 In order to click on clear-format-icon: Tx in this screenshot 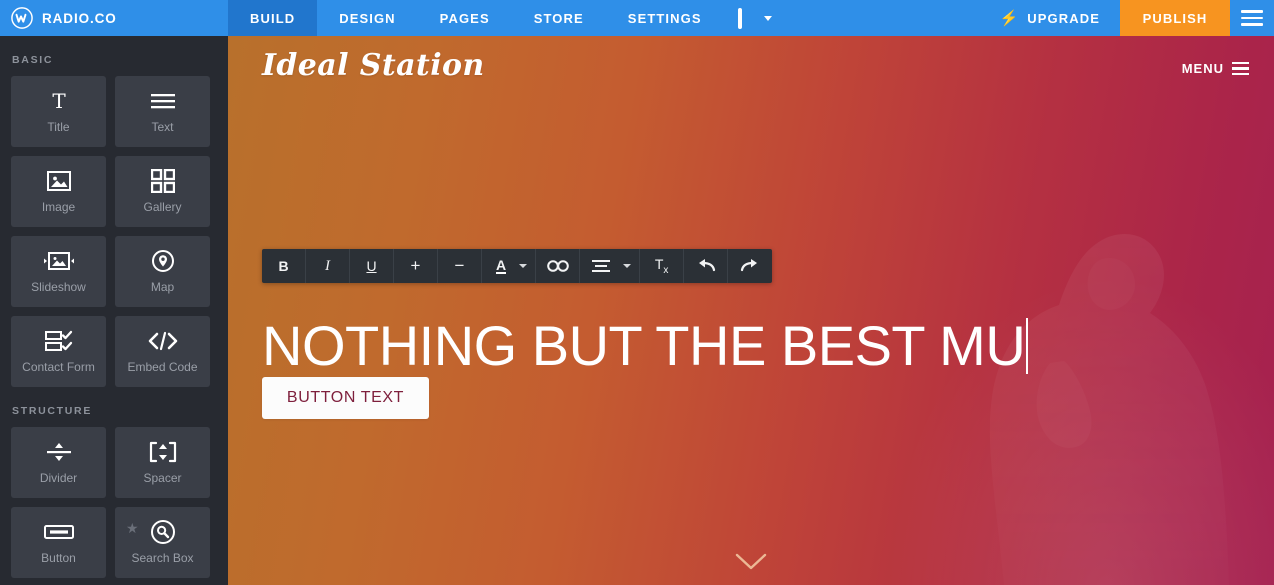, I will do `click(661, 266)`.